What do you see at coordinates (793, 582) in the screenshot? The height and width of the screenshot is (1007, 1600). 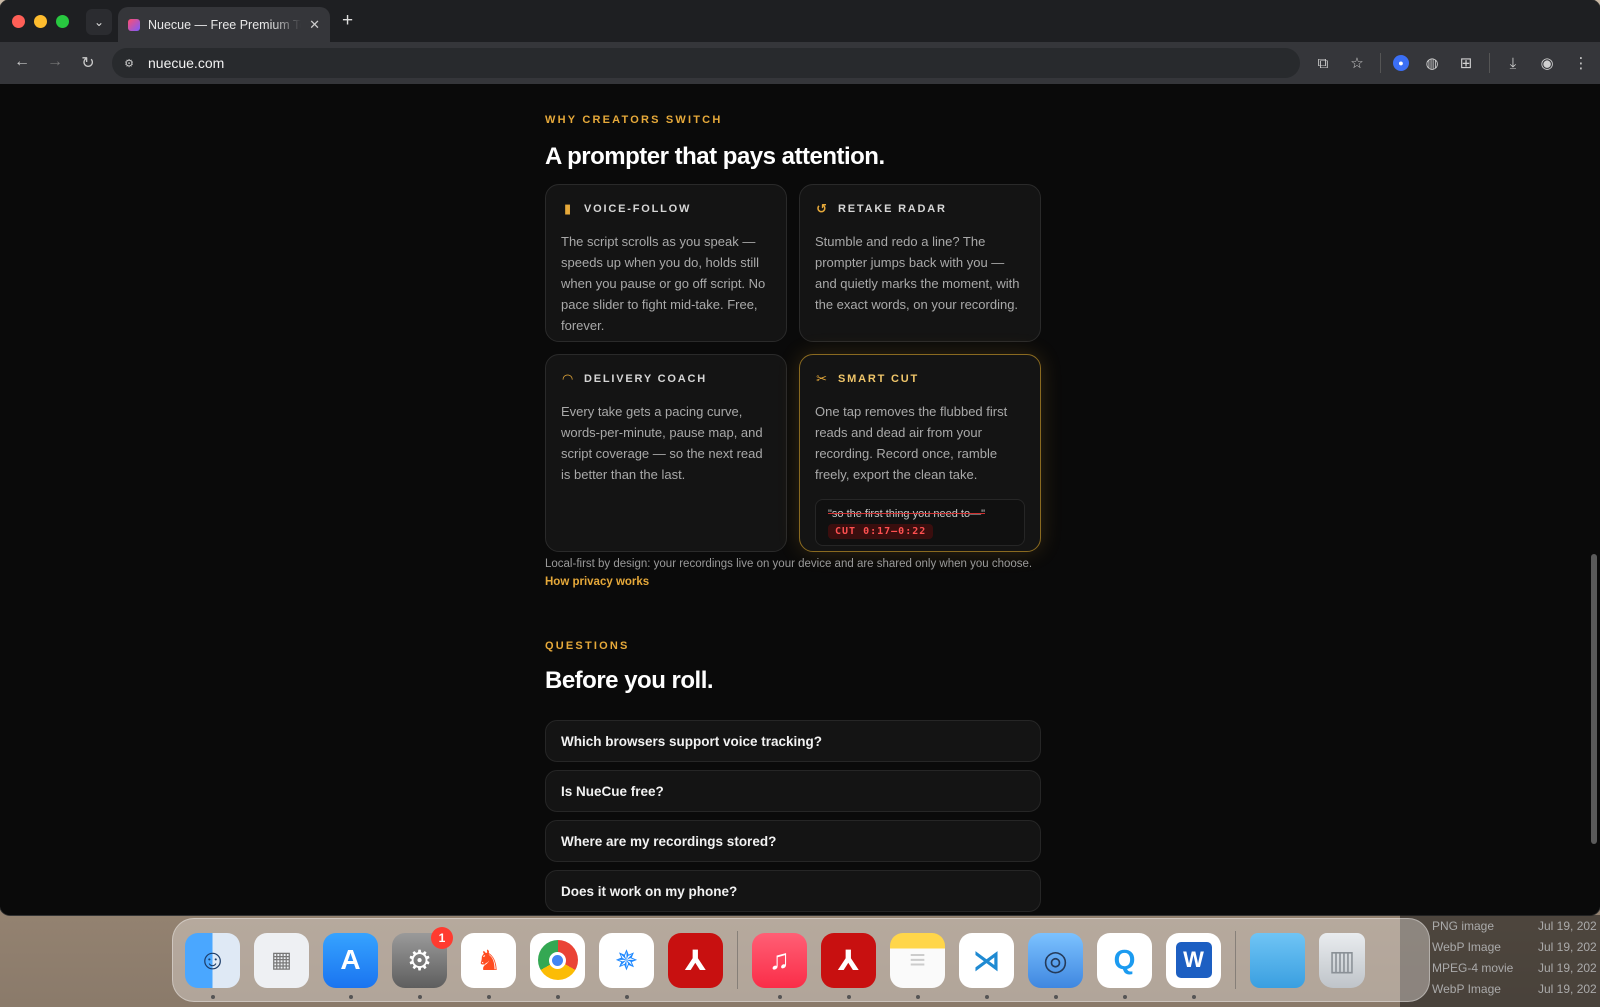 I see `privacy-link: How privacy works` at bounding box center [793, 582].